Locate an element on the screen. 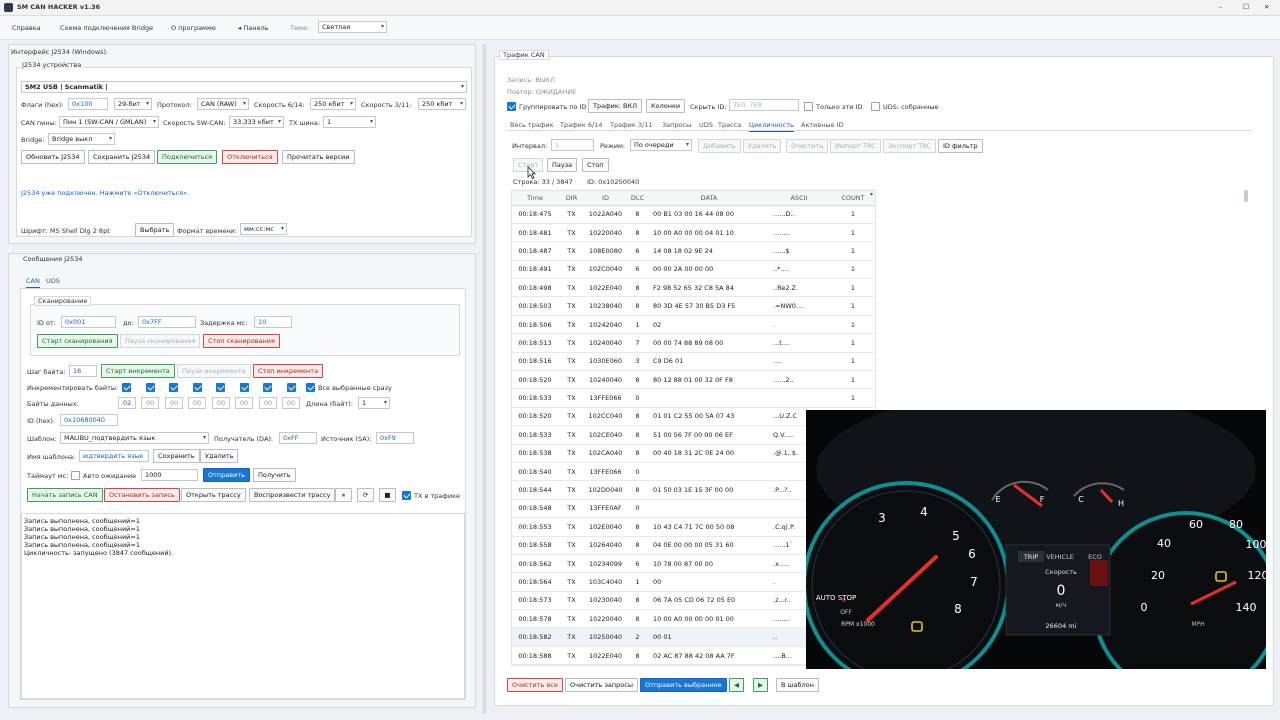 The height and width of the screenshot is (720, 1280). swcan-select: 33.333 кбит is located at coordinates (256, 122).